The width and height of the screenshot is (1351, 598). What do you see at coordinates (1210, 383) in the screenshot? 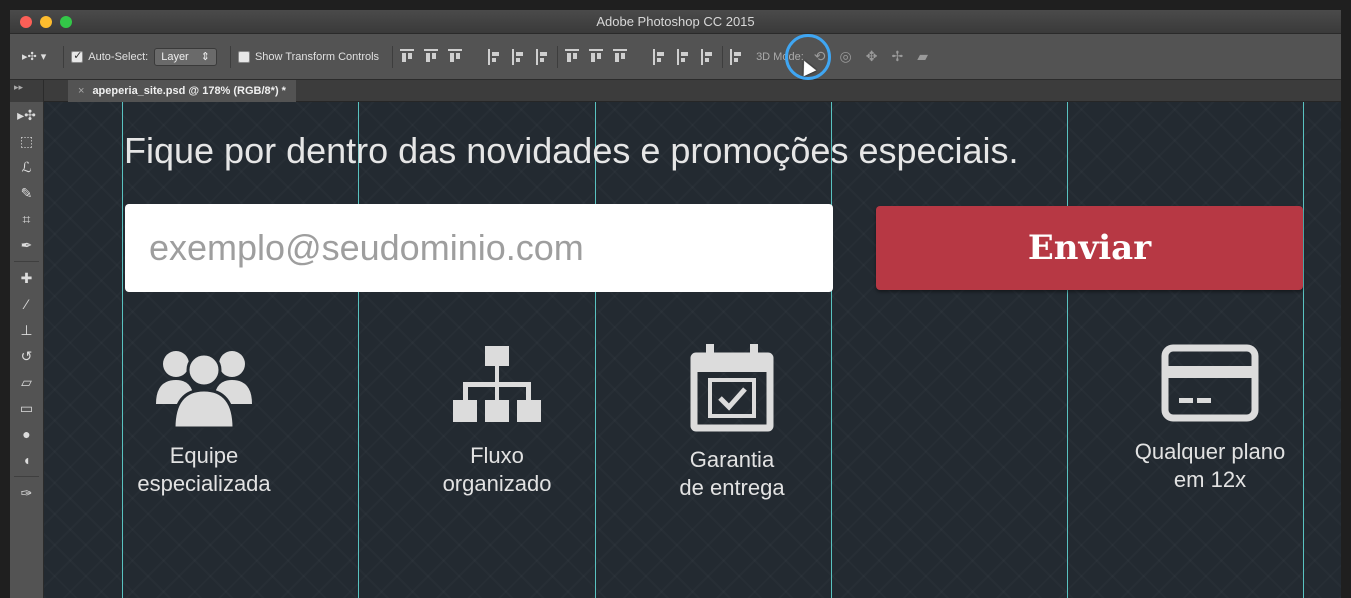
I see `credit-card-icon` at bounding box center [1210, 383].